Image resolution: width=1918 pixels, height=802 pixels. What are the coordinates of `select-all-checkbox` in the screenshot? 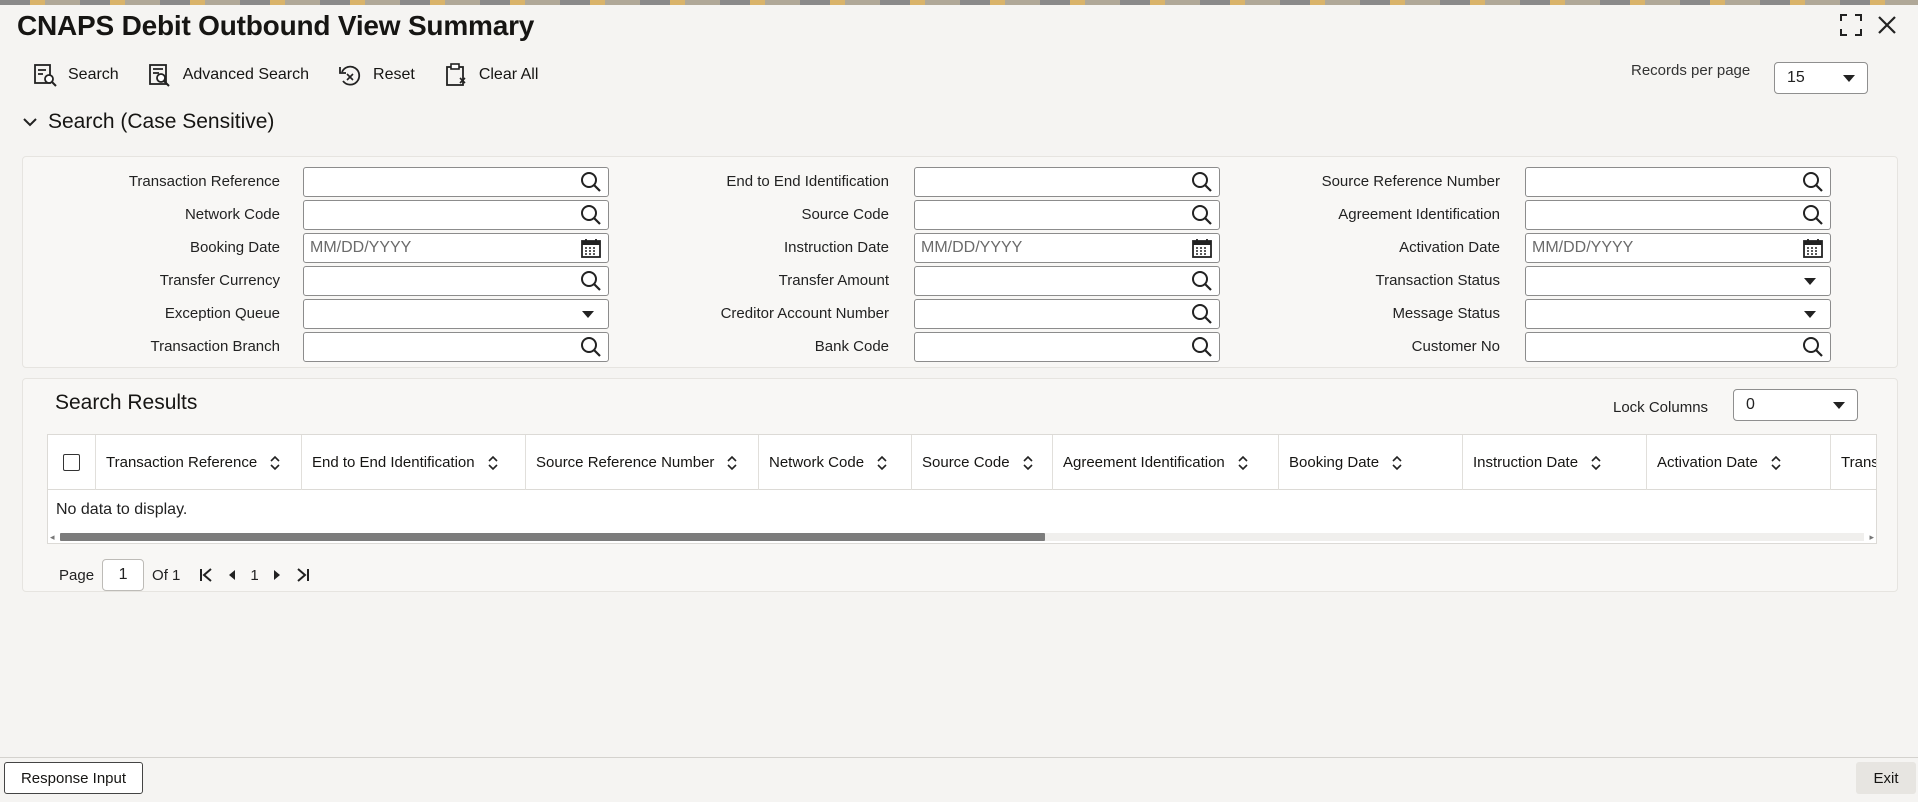 It's located at (71, 462).